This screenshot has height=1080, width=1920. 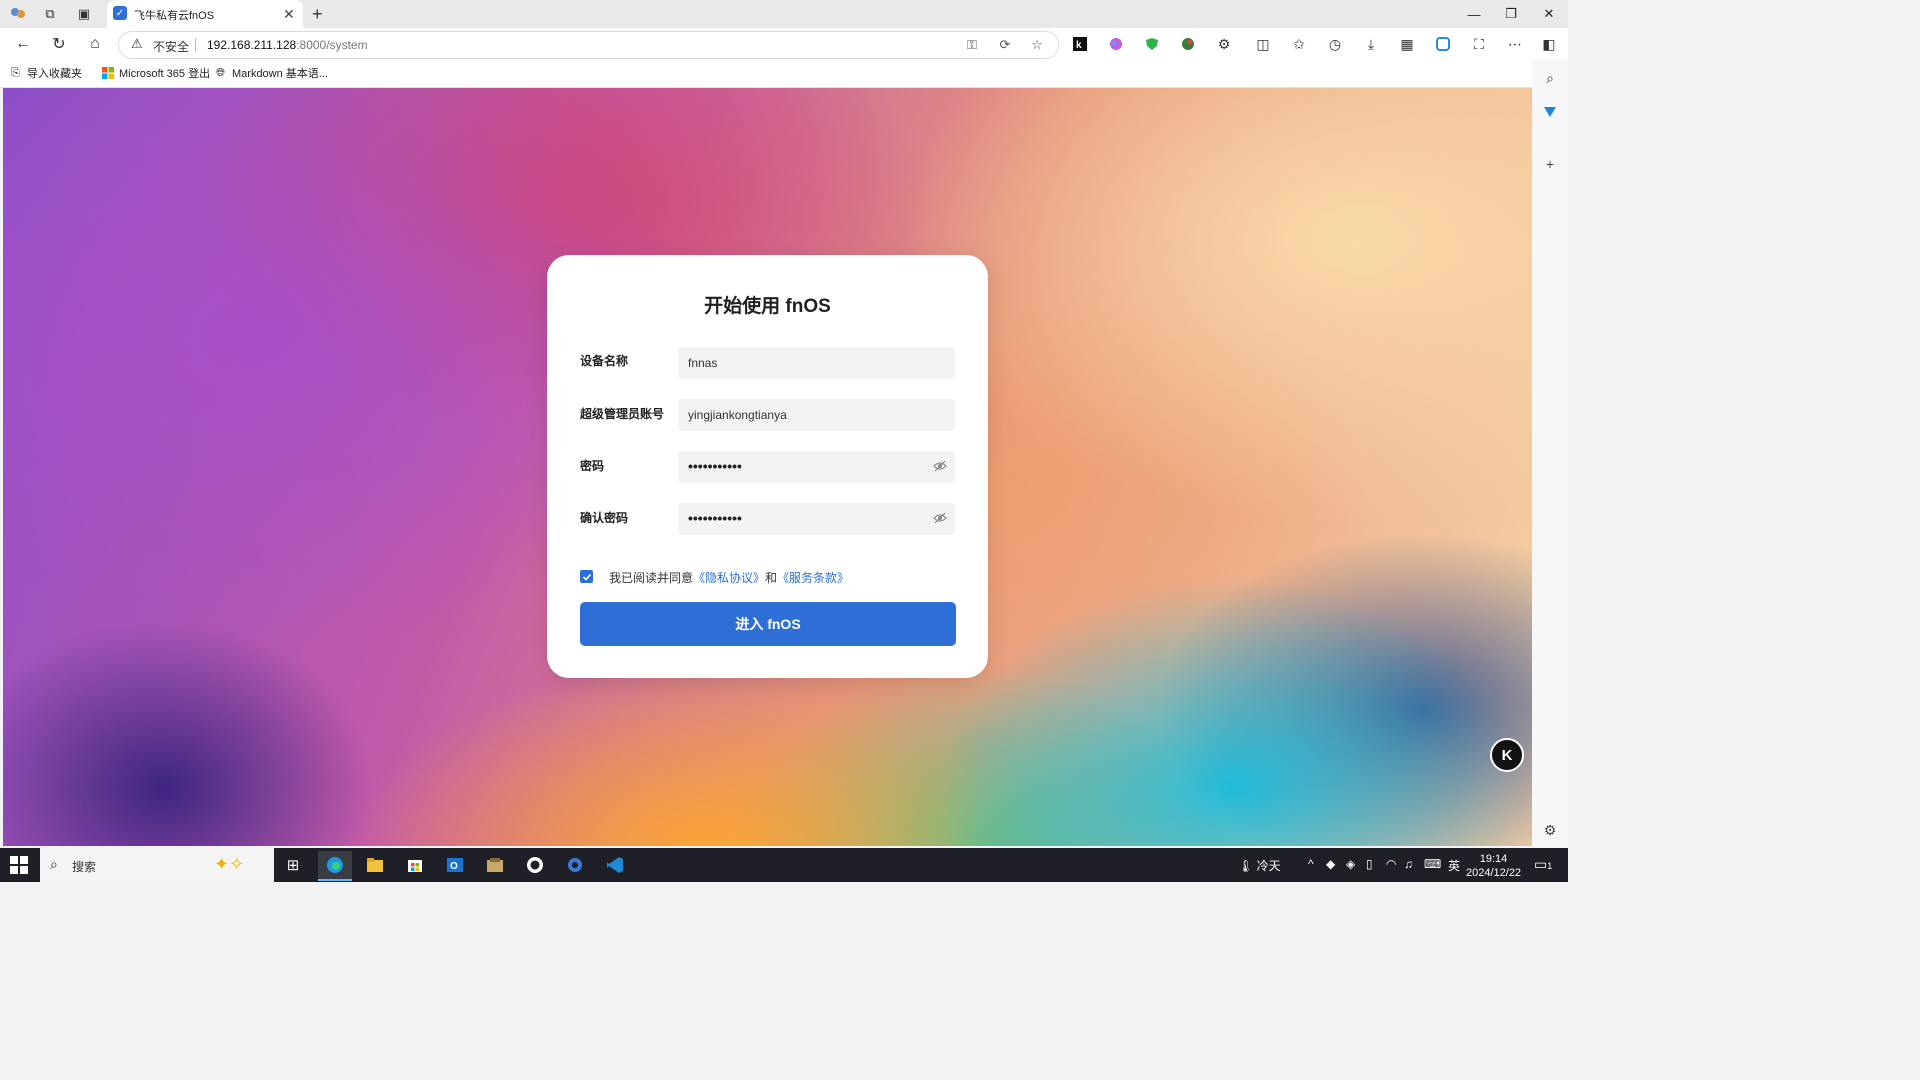 I want to click on agree-checkbox, so click(x=586, y=576).